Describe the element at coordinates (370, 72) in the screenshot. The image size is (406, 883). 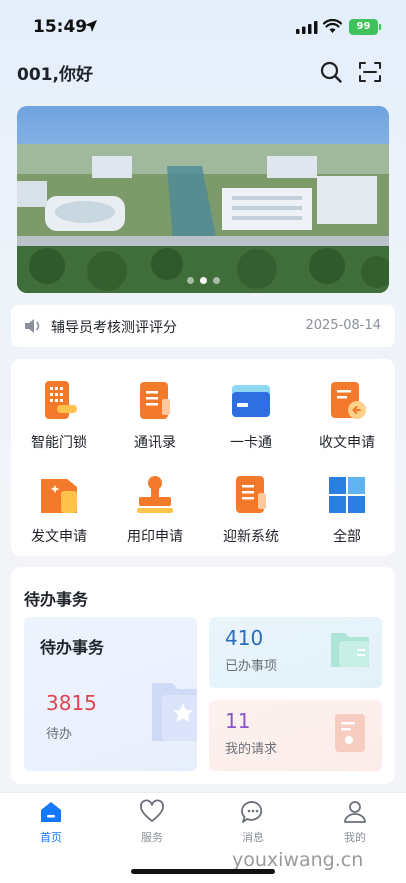
I see `scan-icon` at that location.